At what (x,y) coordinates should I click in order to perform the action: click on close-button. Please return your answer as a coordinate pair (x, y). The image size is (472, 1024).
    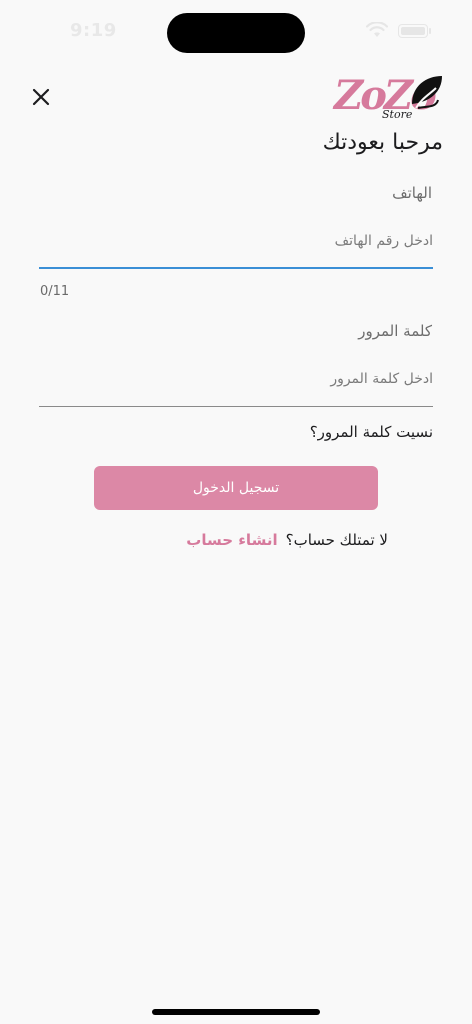
    Looking at the image, I should click on (41, 97).